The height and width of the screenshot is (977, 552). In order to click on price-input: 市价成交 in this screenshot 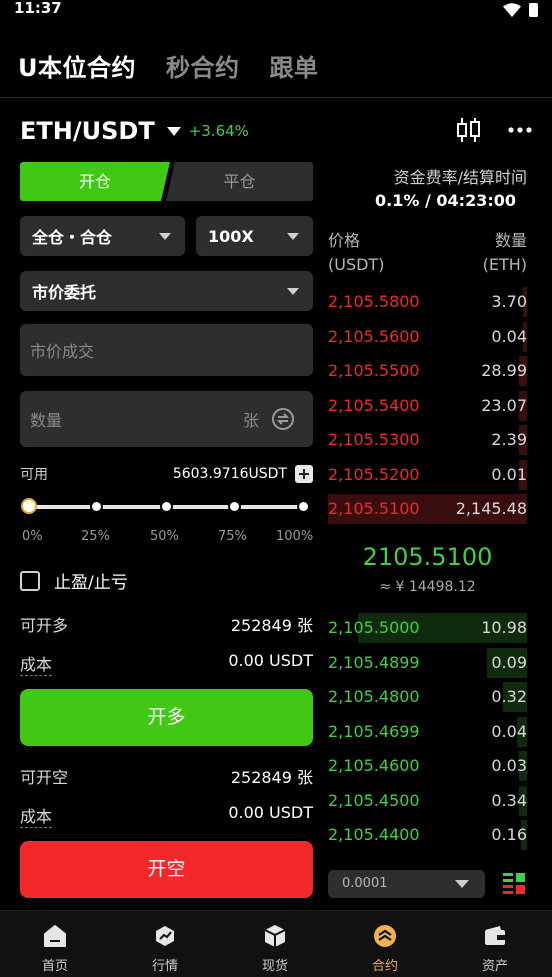, I will do `click(166, 350)`.